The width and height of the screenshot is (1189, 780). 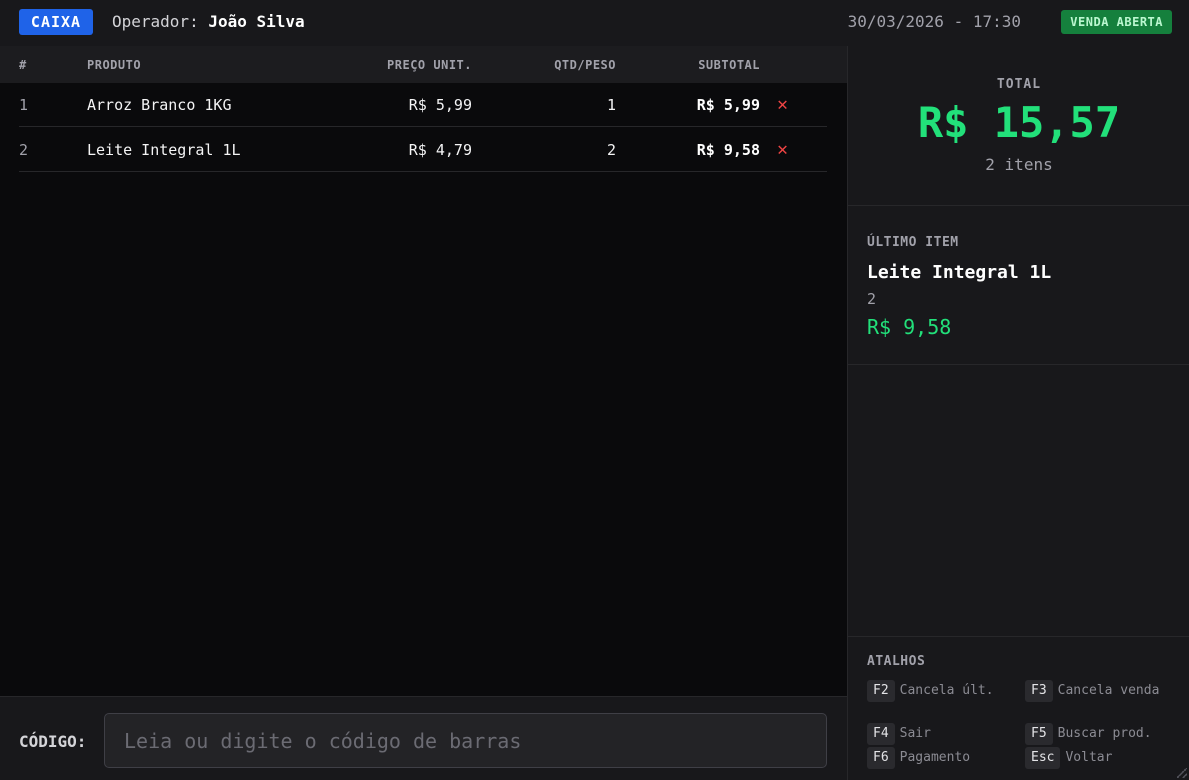 What do you see at coordinates (729, 65) in the screenshot?
I see `column-header-subtotal: SUBTOTAL` at bounding box center [729, 65].